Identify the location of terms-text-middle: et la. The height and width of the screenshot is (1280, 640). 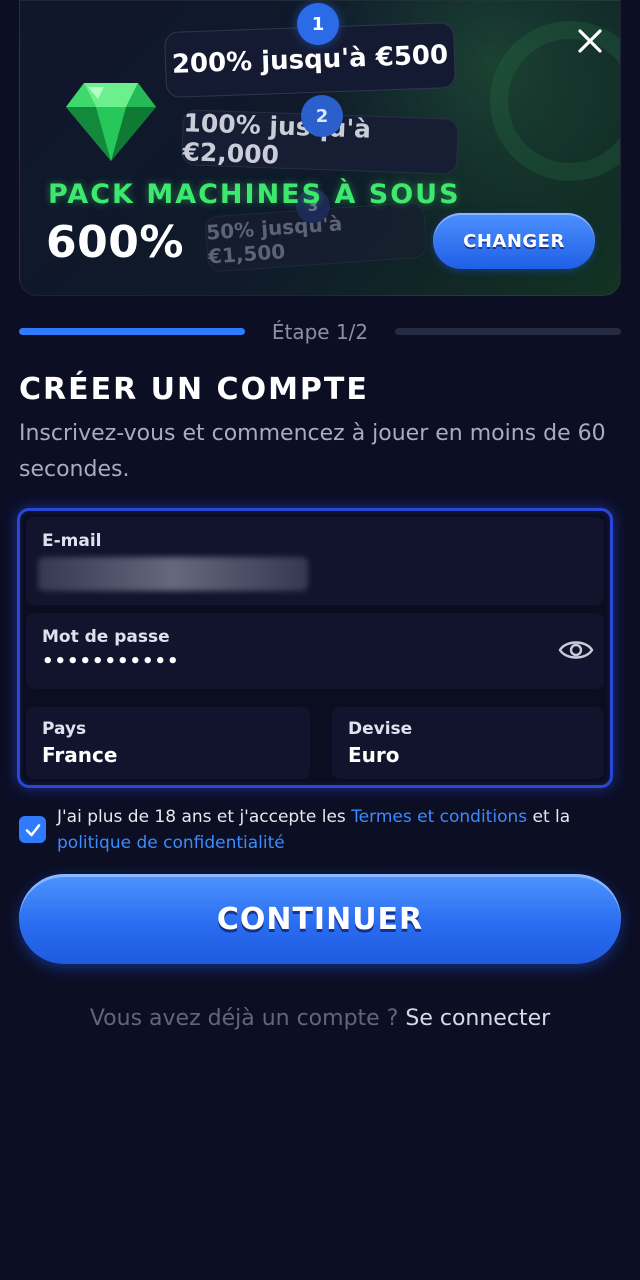
(549, 817).